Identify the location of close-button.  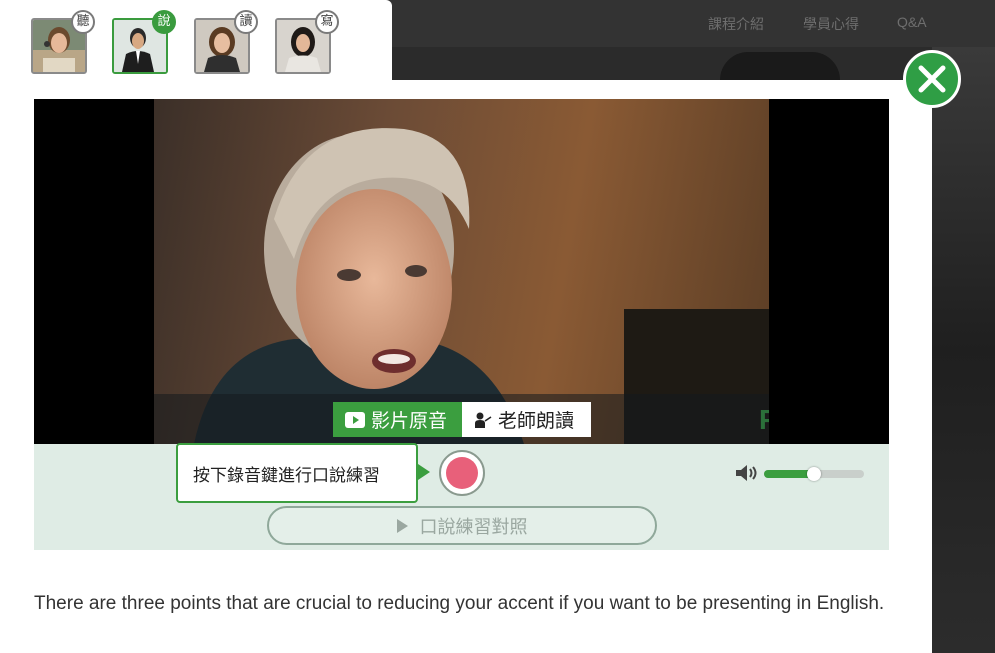
(932, 79).